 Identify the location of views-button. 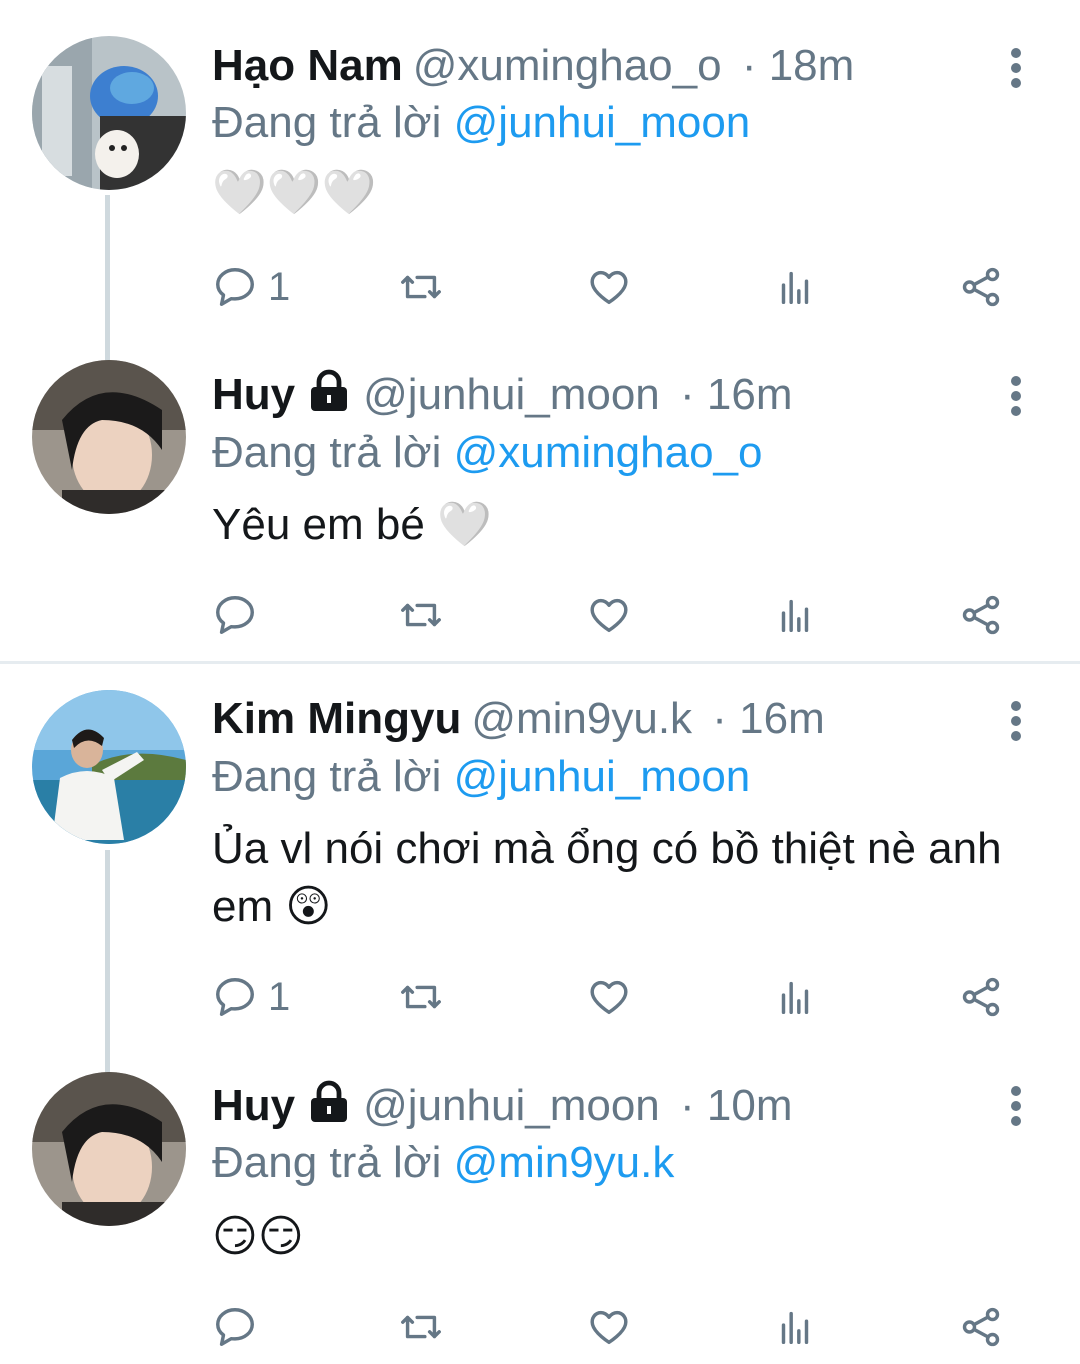
(795, 1327).